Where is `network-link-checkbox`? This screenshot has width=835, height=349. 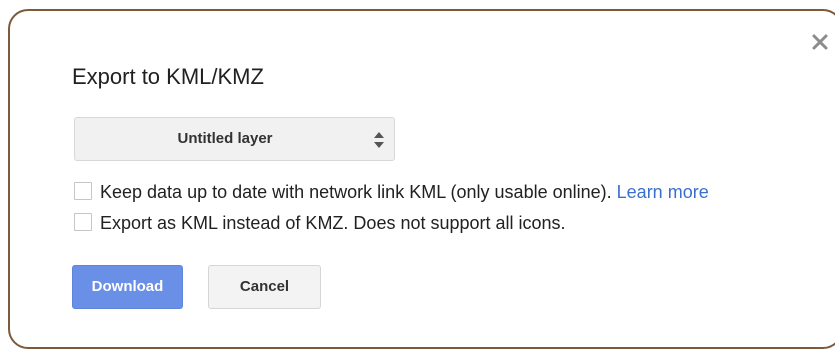 network-link-checkbox is located at coordinates (83, 191).